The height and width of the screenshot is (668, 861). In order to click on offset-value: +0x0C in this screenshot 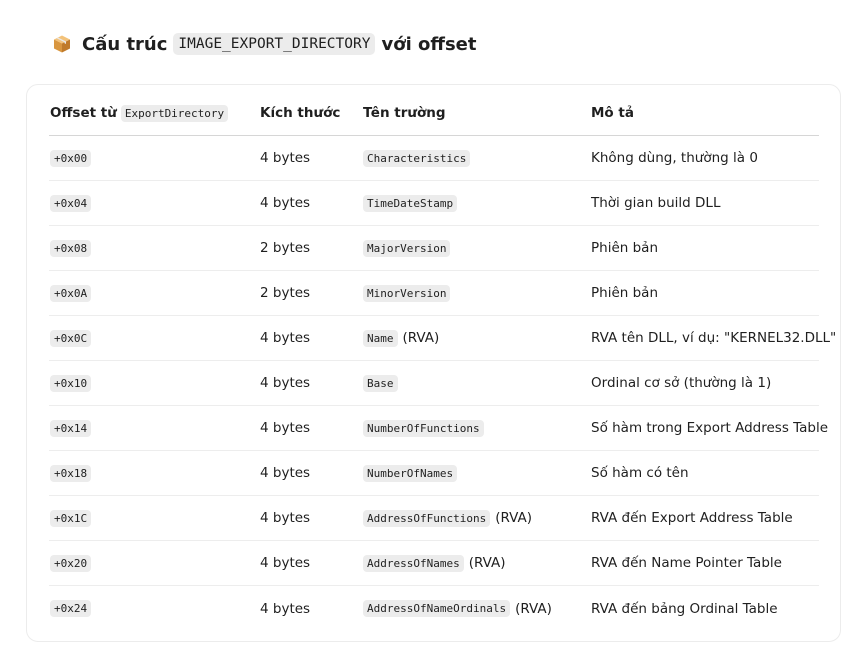, I will do `click(71, 338)`.